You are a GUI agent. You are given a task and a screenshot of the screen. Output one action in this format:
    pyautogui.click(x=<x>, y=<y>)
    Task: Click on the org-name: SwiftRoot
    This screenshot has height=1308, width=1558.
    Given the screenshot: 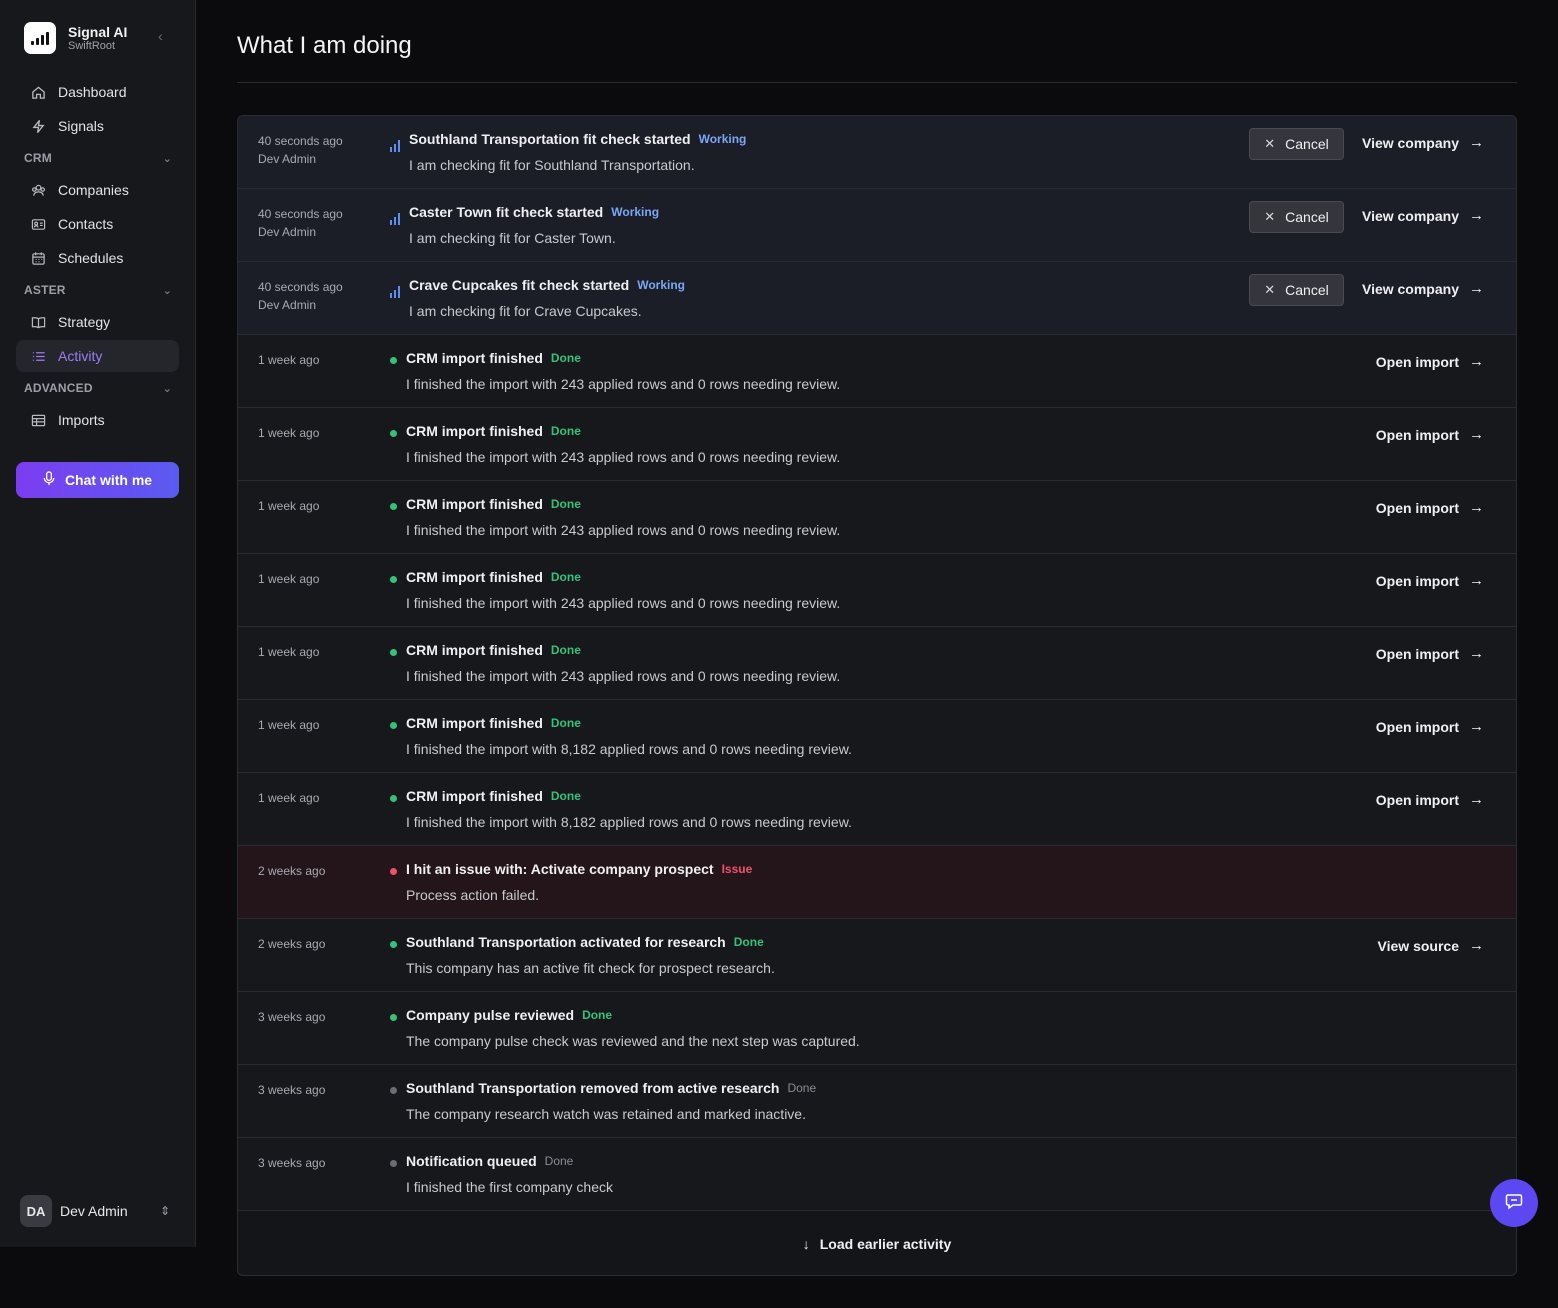 What is the action you would take?
    pyautogui.click(x=92, y=45)
    